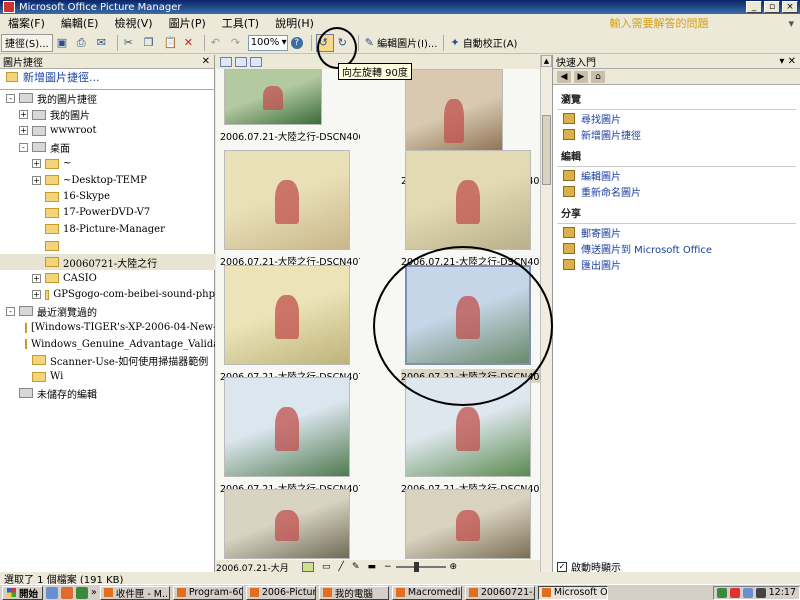 This screenshot has width=800, height=600. What do you see at coordinates (240, 23) in the screenshot?
I see `menu-tools: 工具(T)` at bounding box center [240, 23].